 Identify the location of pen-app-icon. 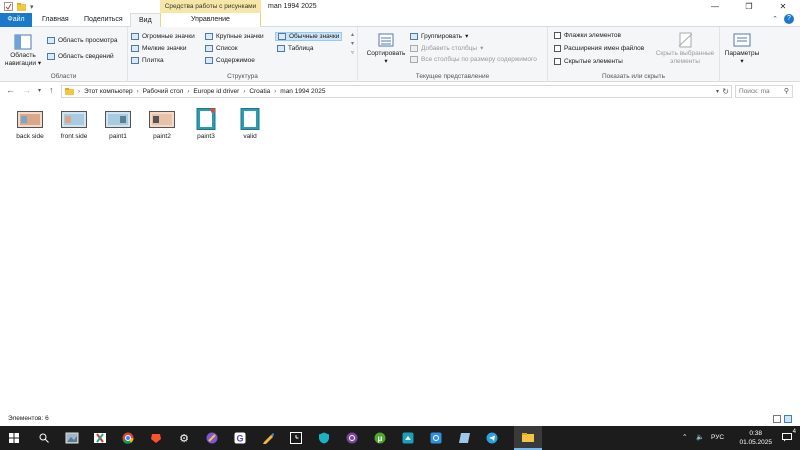
(268, 438).